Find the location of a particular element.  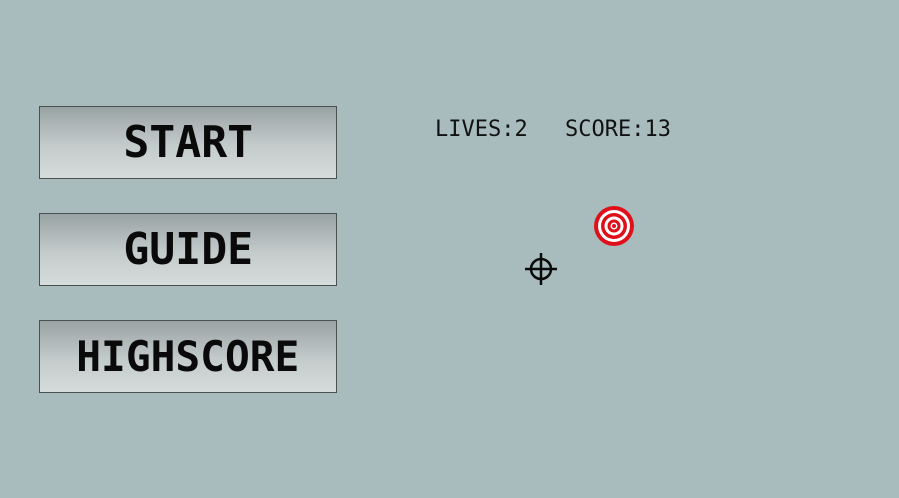

score-display: SCORE:13 is located at coordinates (618, 130).